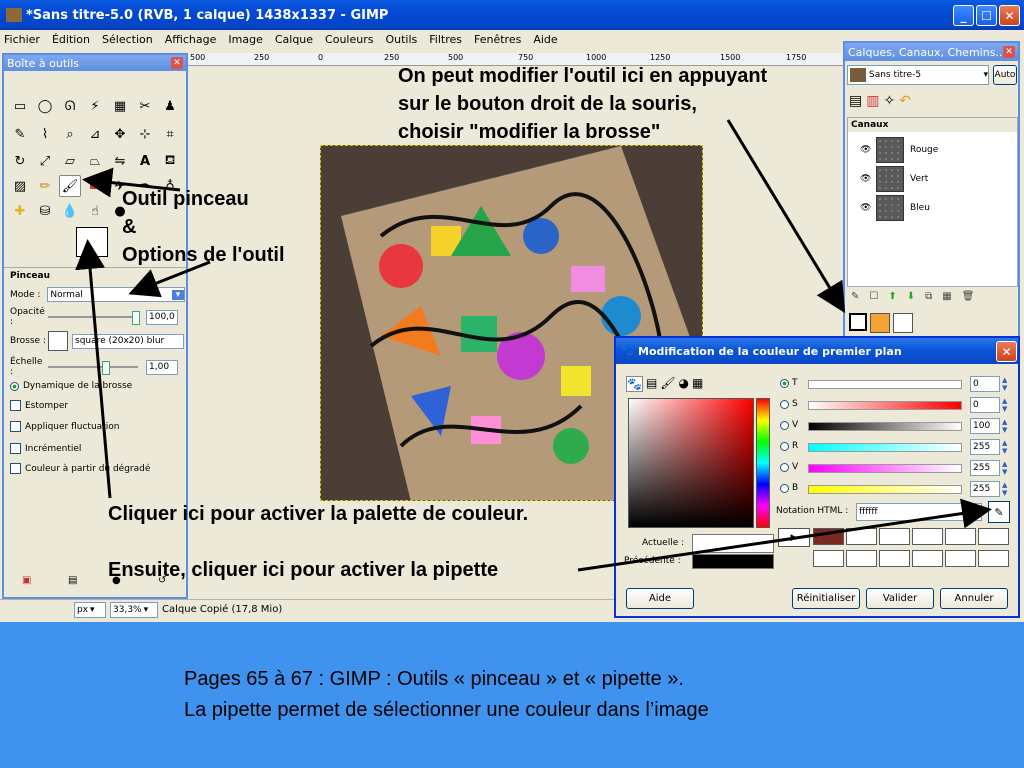 The width and height of the screenshot is (1024, 768). Describe the element at coordinates (169, 279) in the screenshot. I see `arrow-to-options` at that location.